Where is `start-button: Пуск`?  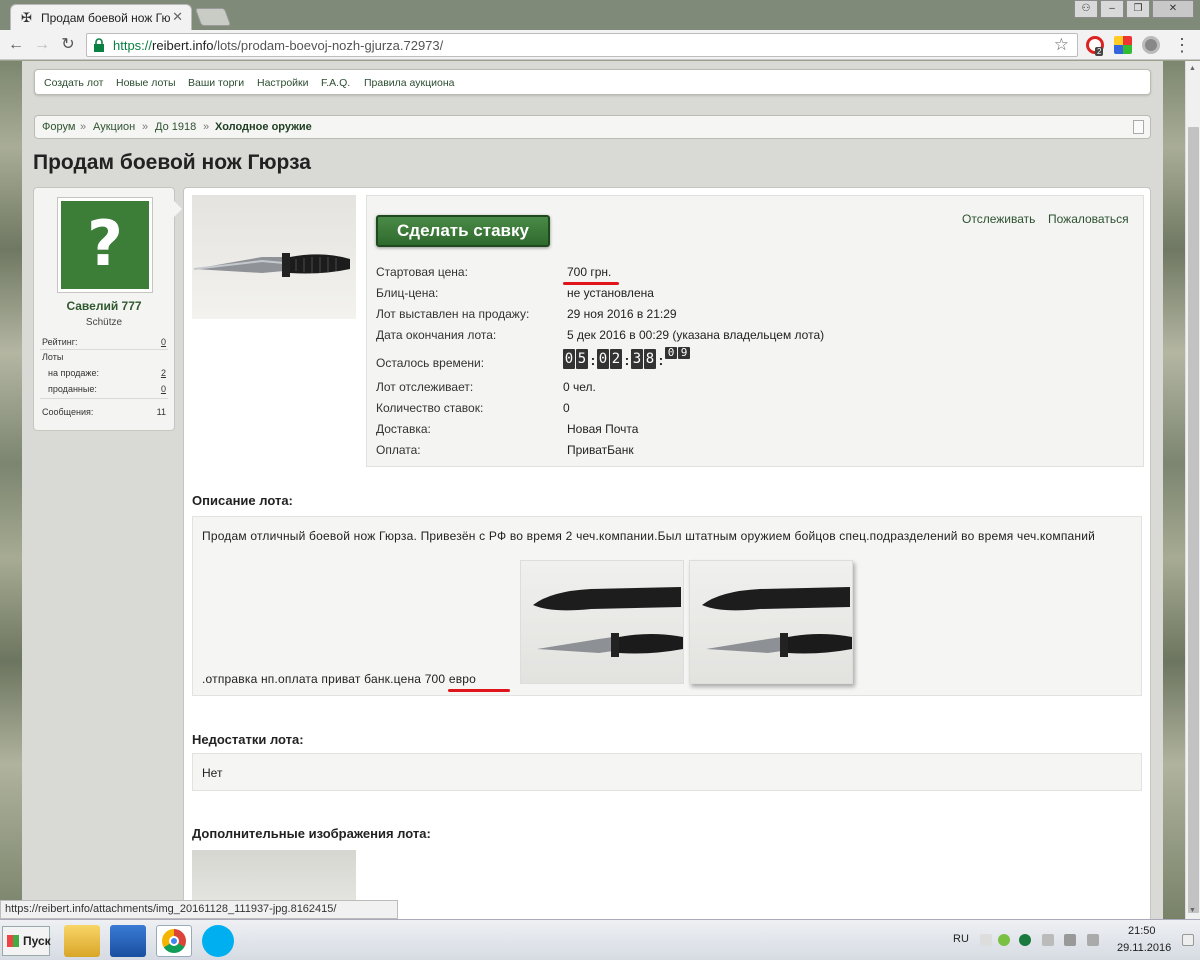
start-button: Пуск is located at coordinates (26, 941).